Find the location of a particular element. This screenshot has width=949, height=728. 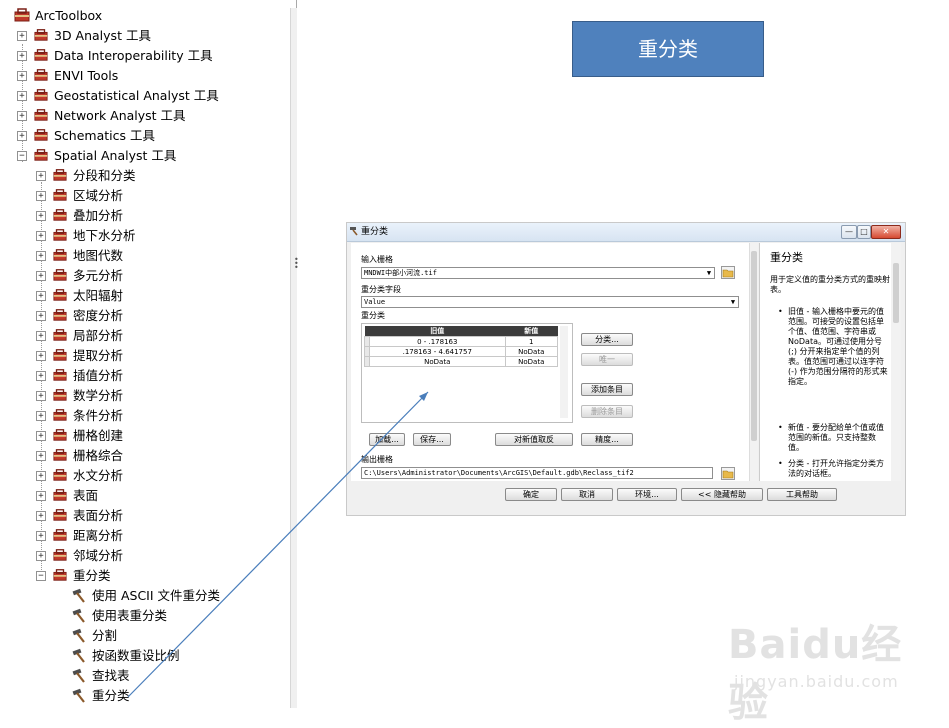

table-row: NoData NoData is located at coordinates (461, 361).